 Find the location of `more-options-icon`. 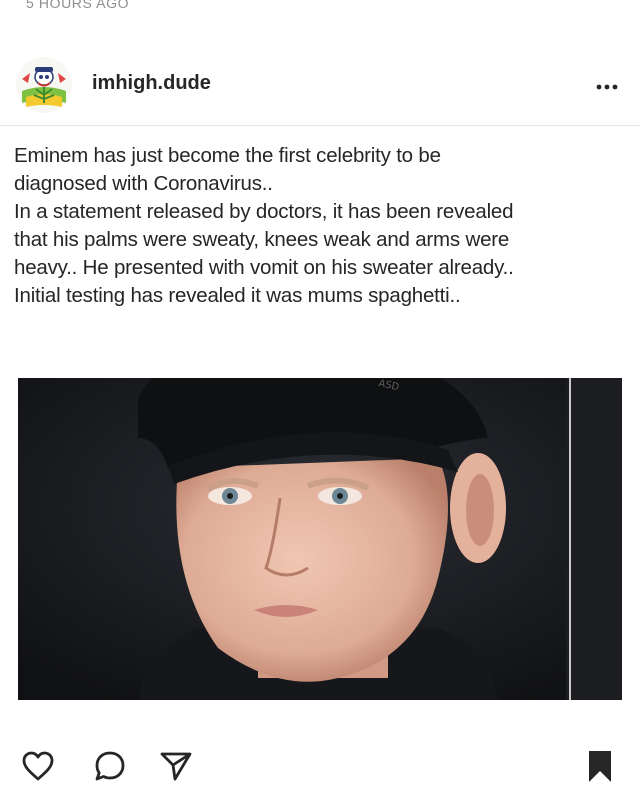

more-options-icon is located at coordinates (607, 87).